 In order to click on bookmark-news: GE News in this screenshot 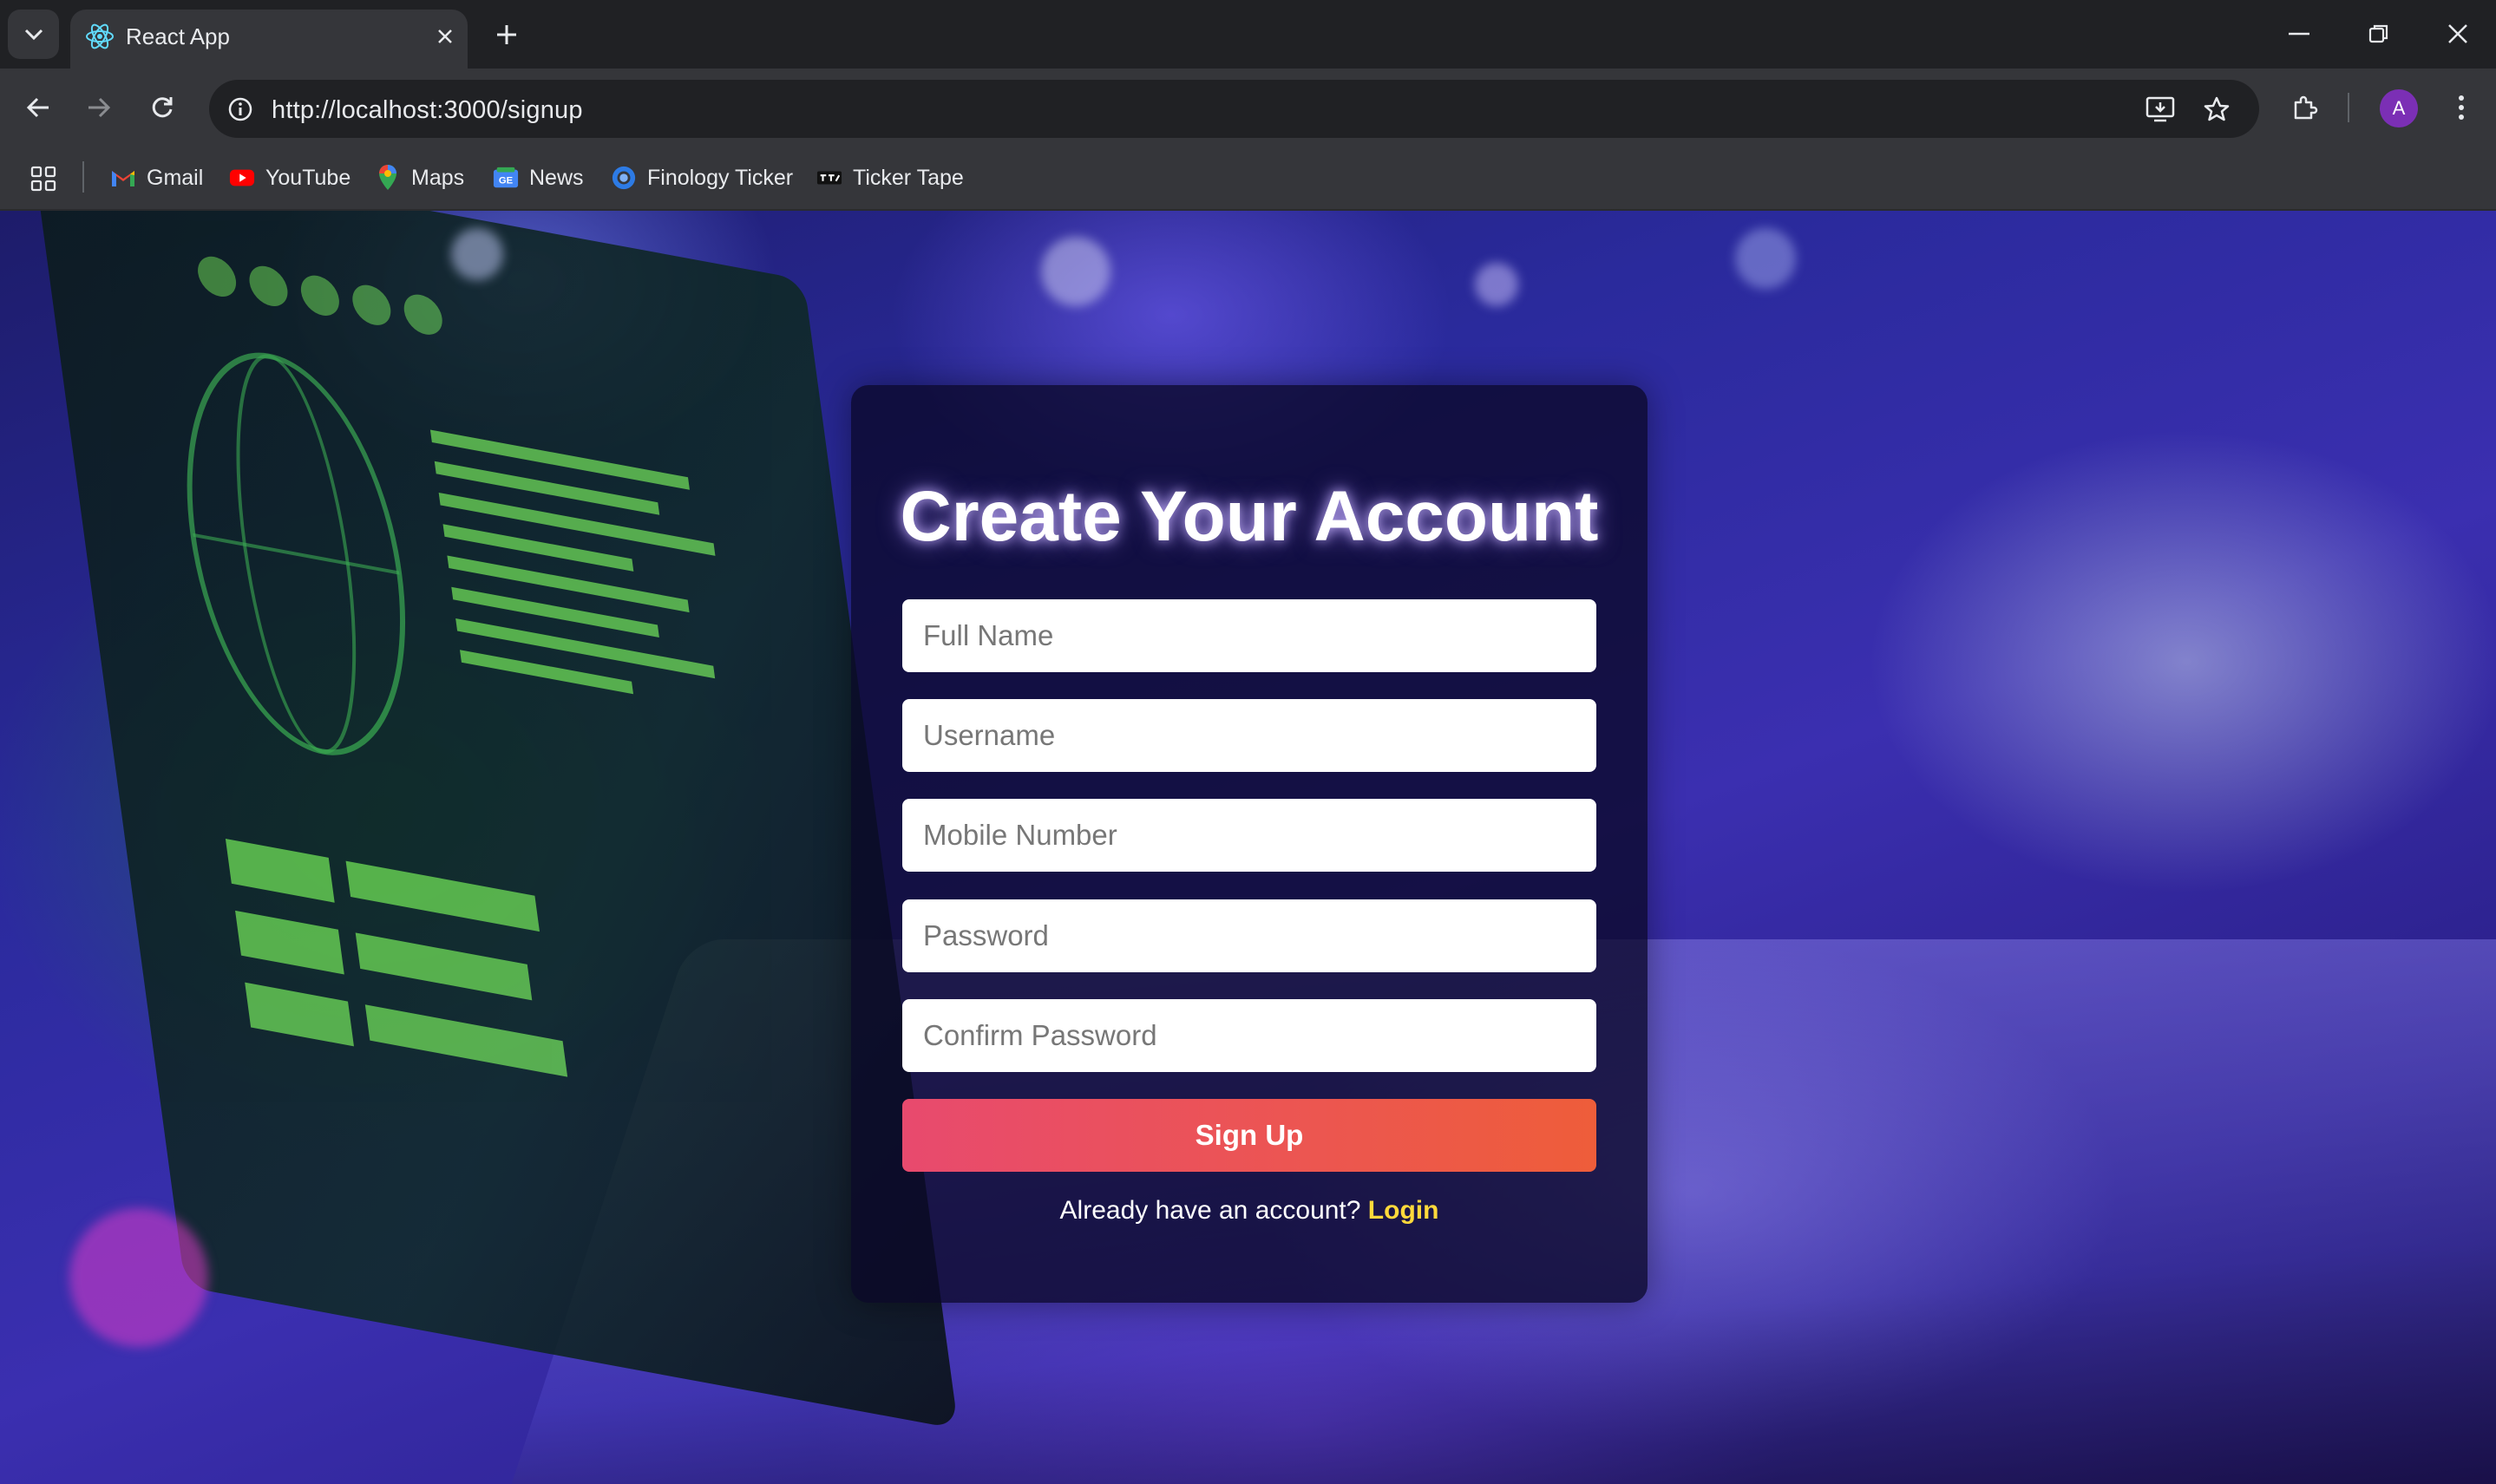, I will do `click(539, 178)`.